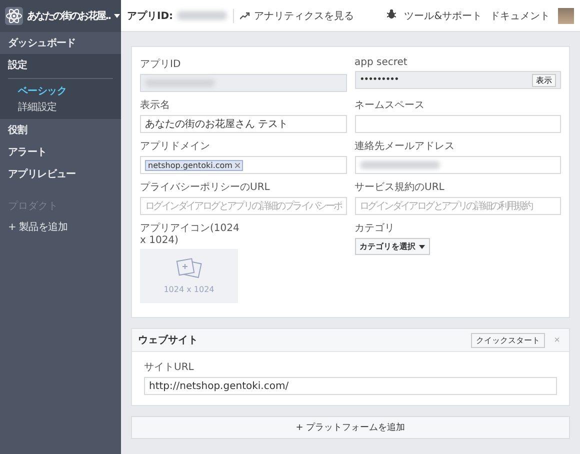 The width and height of the screenshot is (580, 454). I want to click on add-platform-button: + プラットフォームを追加, so click(350, 427).